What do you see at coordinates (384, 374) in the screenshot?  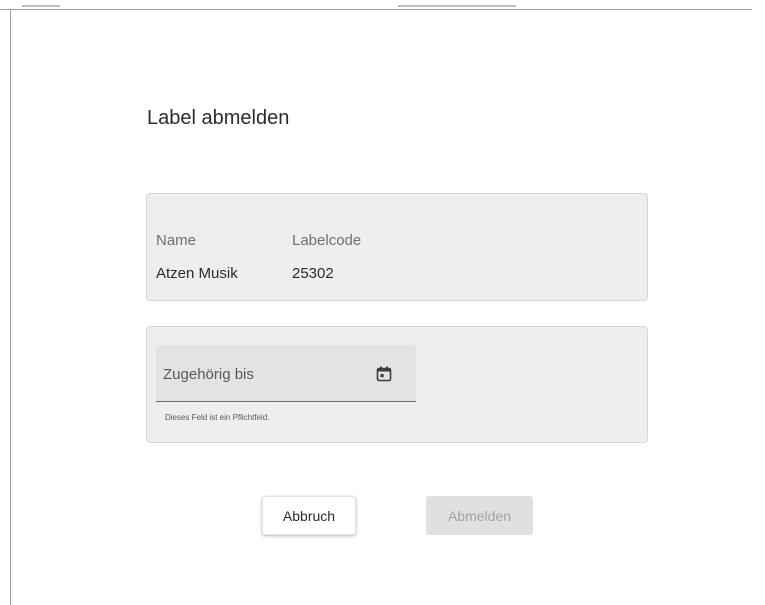 I see `calendar-icon` at bounding box center [384, 374].